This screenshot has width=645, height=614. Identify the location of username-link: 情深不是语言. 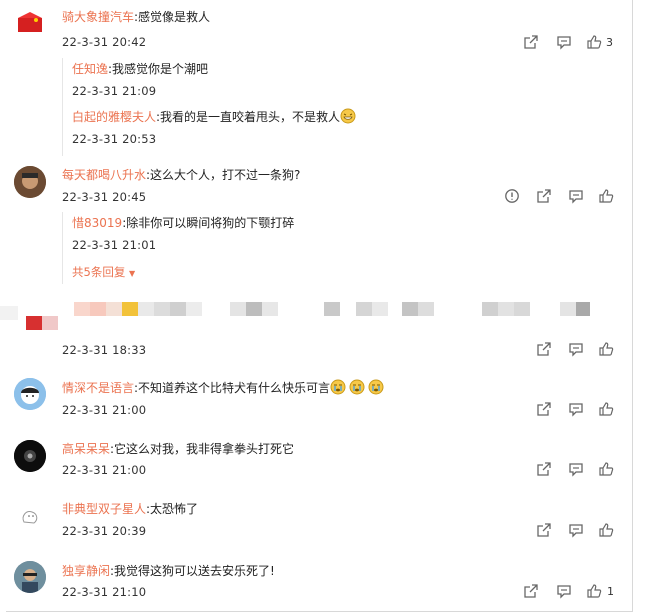
(98, 388).